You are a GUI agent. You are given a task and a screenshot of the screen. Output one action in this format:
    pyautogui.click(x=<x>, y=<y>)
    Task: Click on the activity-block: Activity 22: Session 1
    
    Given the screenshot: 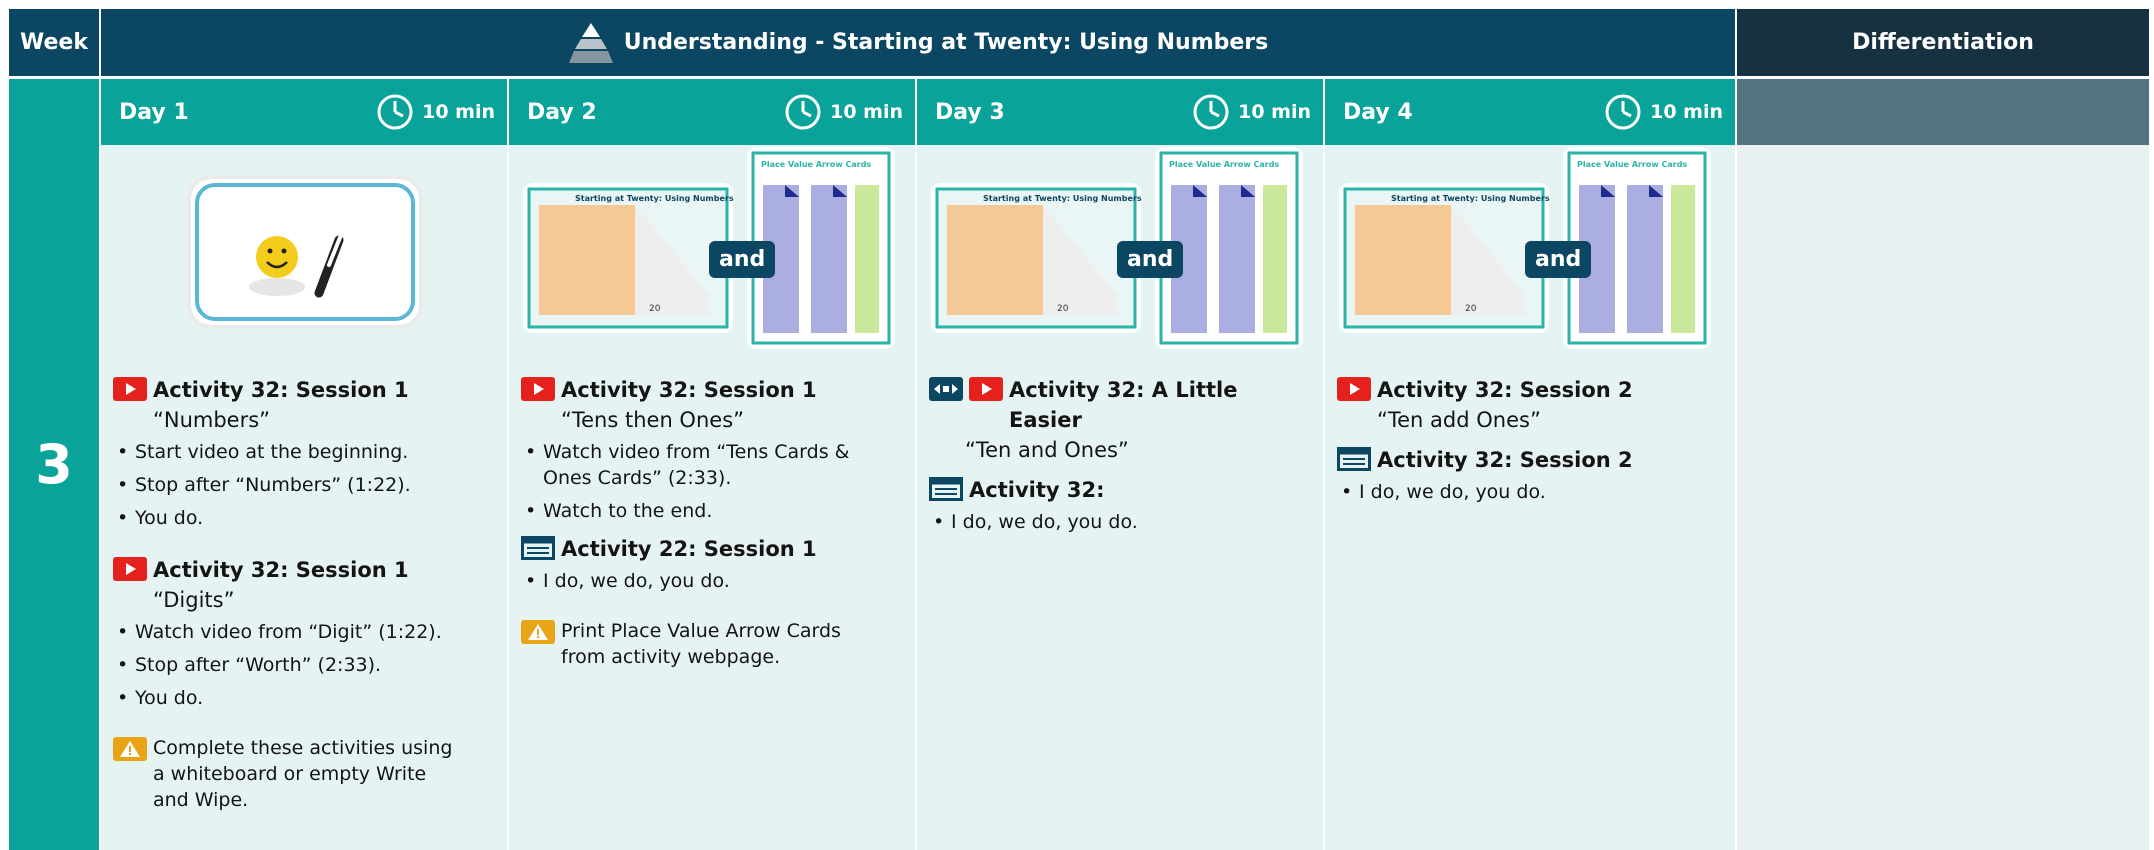 What is the action you would take?
    pyautogui.click(x=712, y=549)
    